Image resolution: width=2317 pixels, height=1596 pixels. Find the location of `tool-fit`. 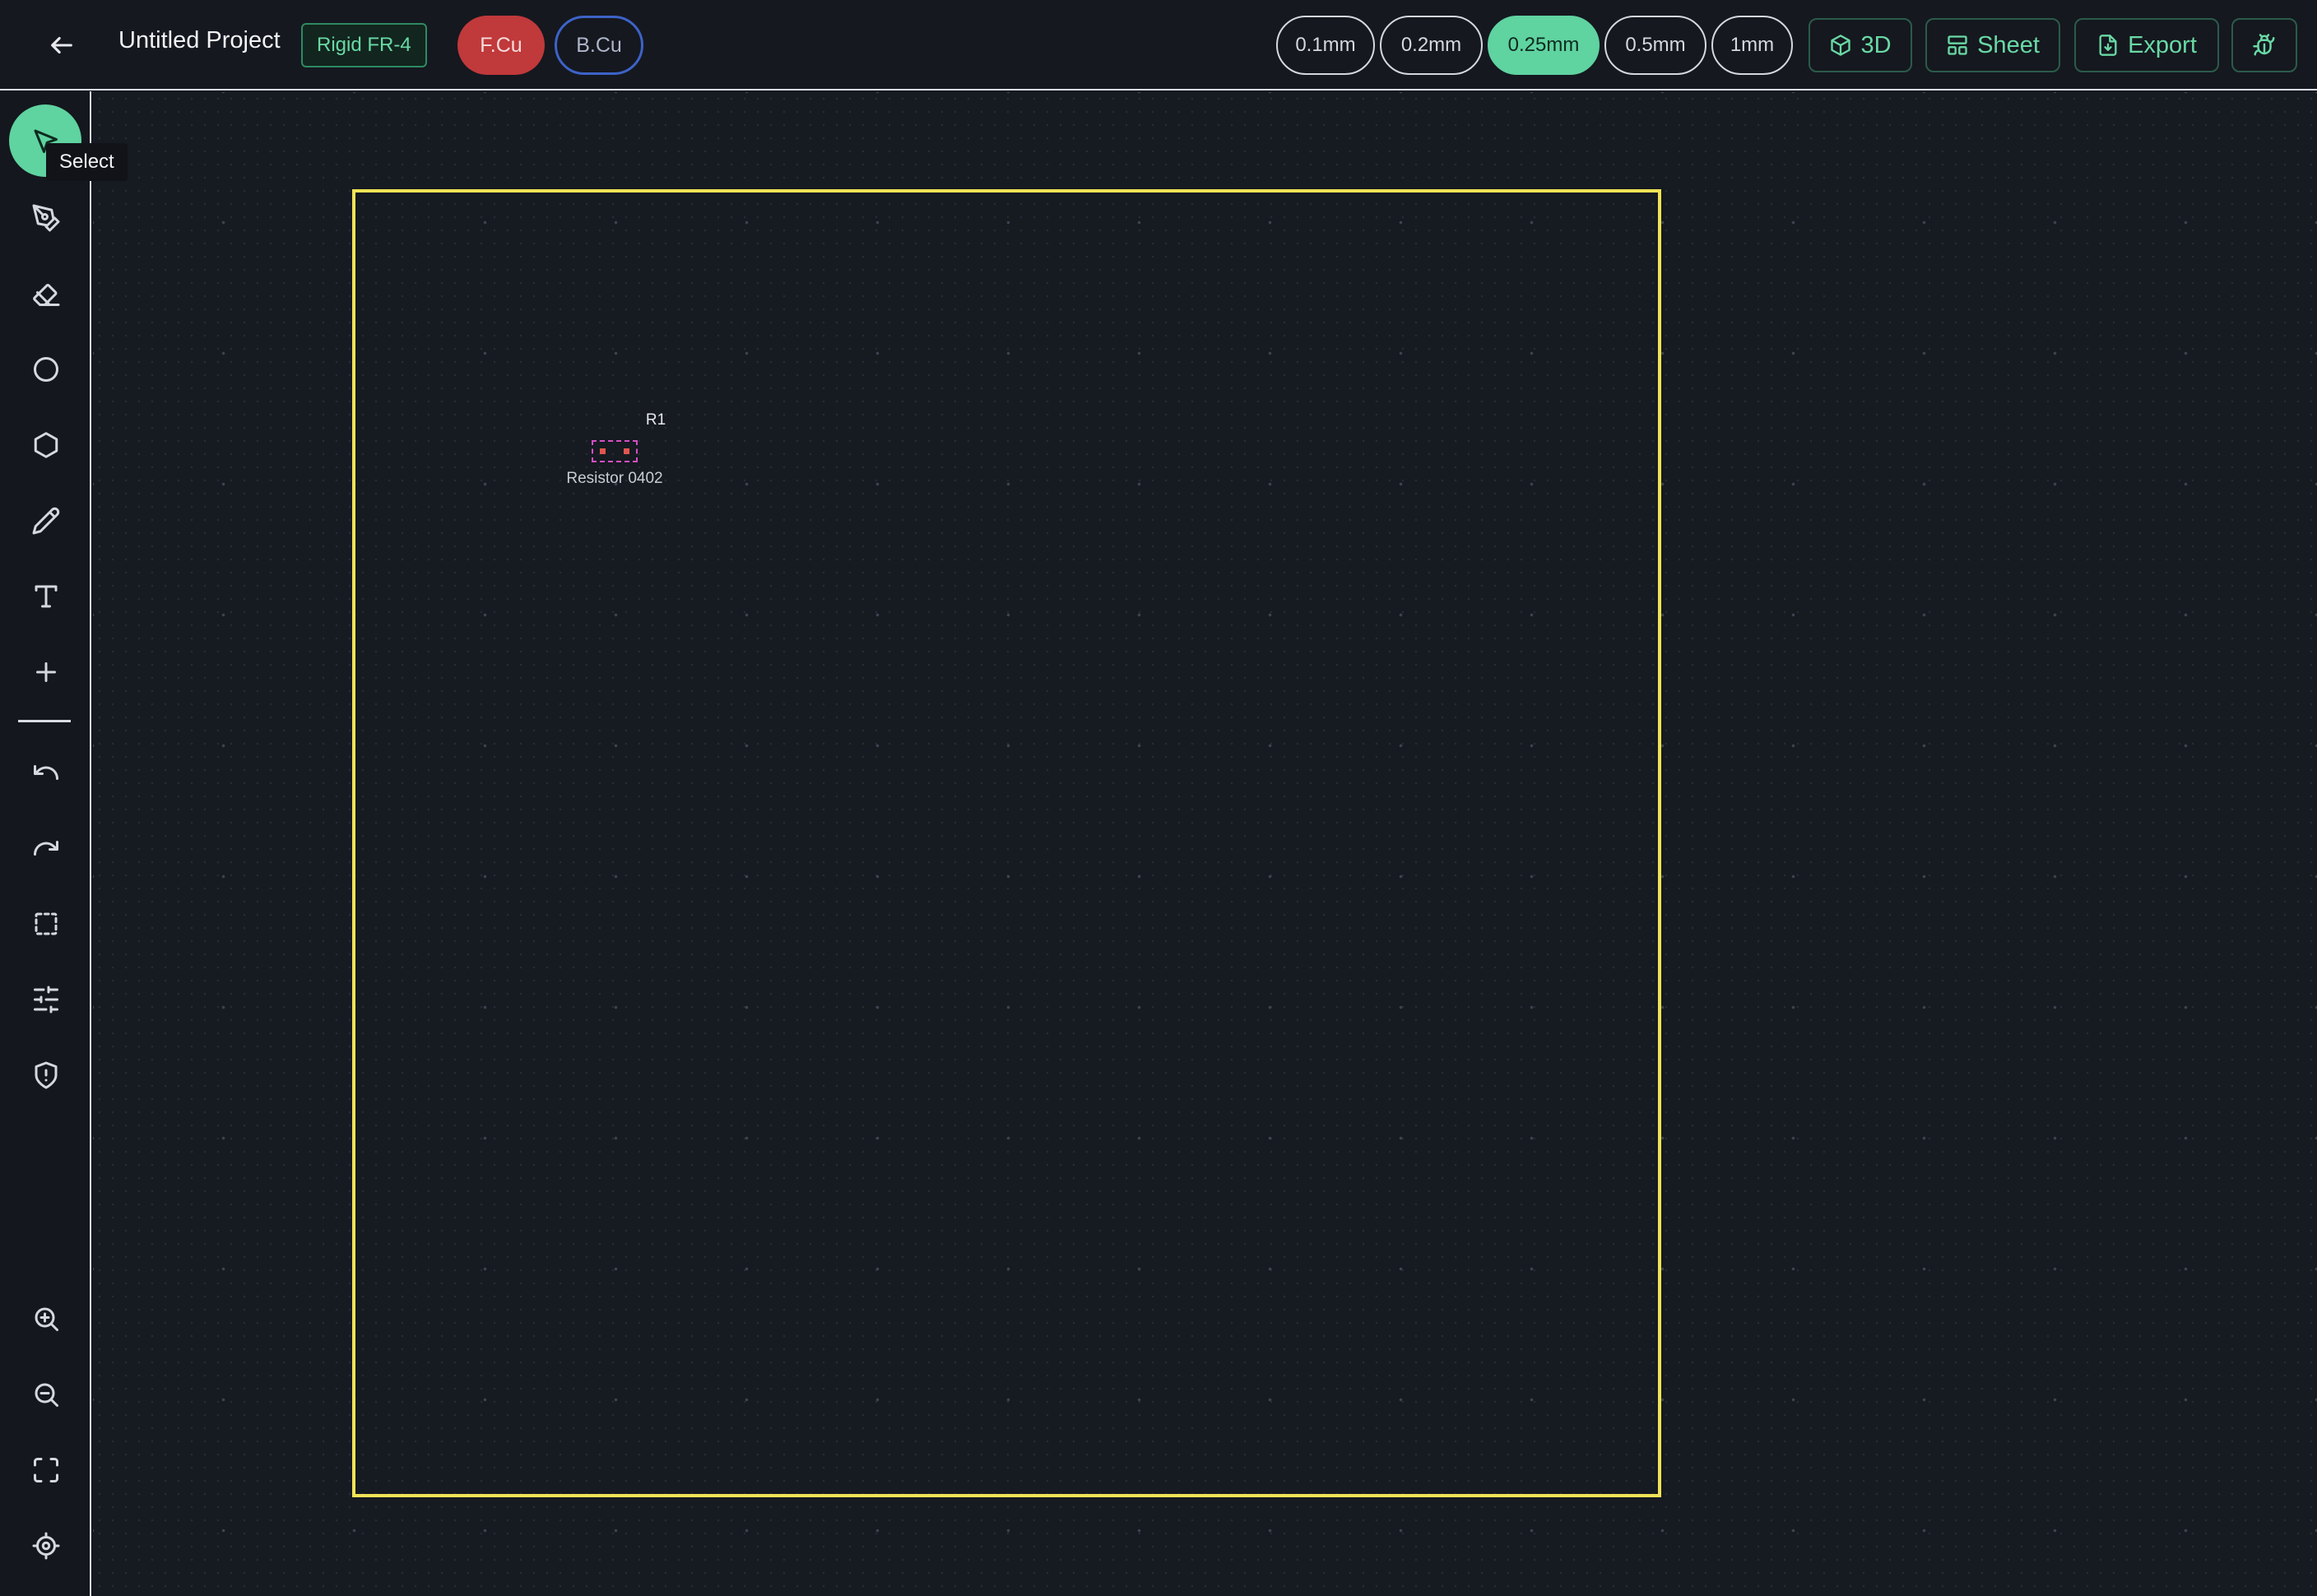

tool-fit is located at coordinates (46, 1470).